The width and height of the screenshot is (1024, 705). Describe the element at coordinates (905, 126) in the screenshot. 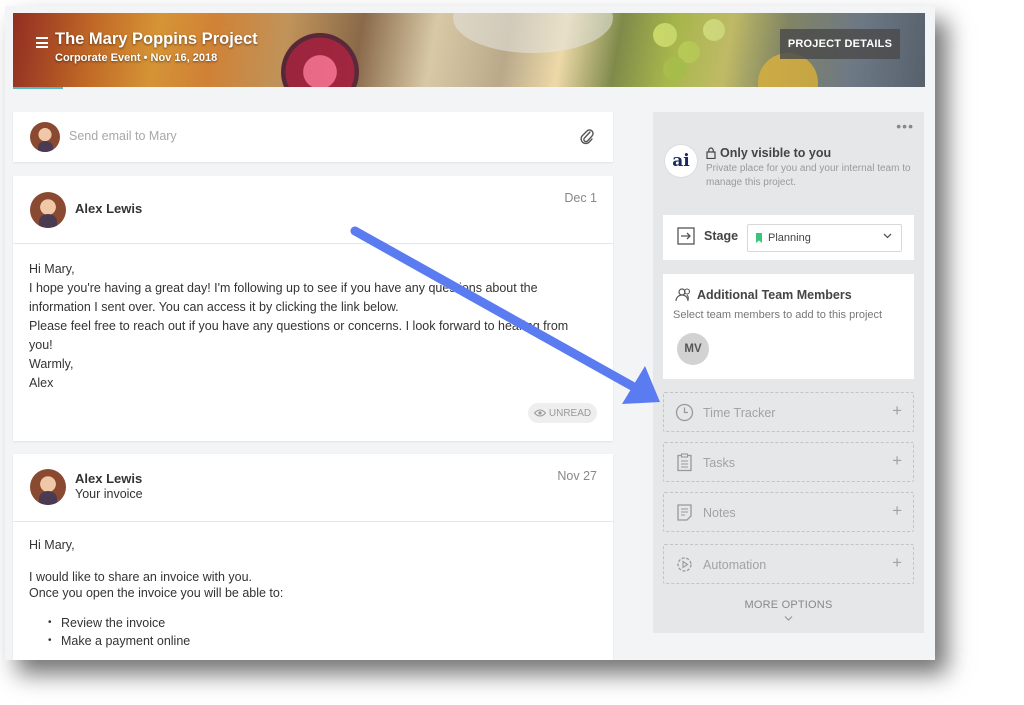

I see `more-options-dots-icon: •••` at that location.